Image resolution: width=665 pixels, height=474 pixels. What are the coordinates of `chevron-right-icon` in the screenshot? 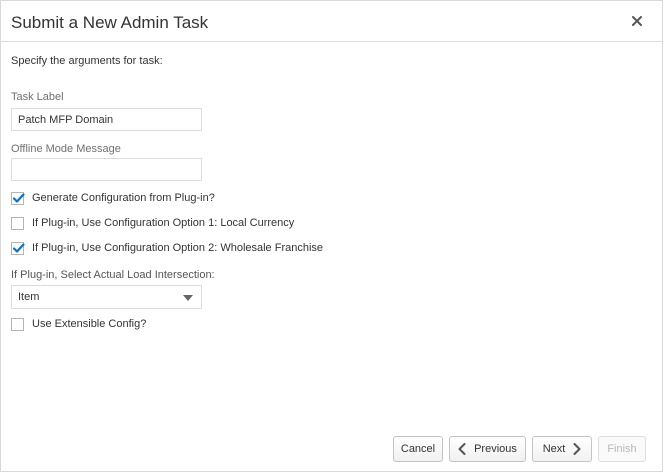 It's located at (577, 449).